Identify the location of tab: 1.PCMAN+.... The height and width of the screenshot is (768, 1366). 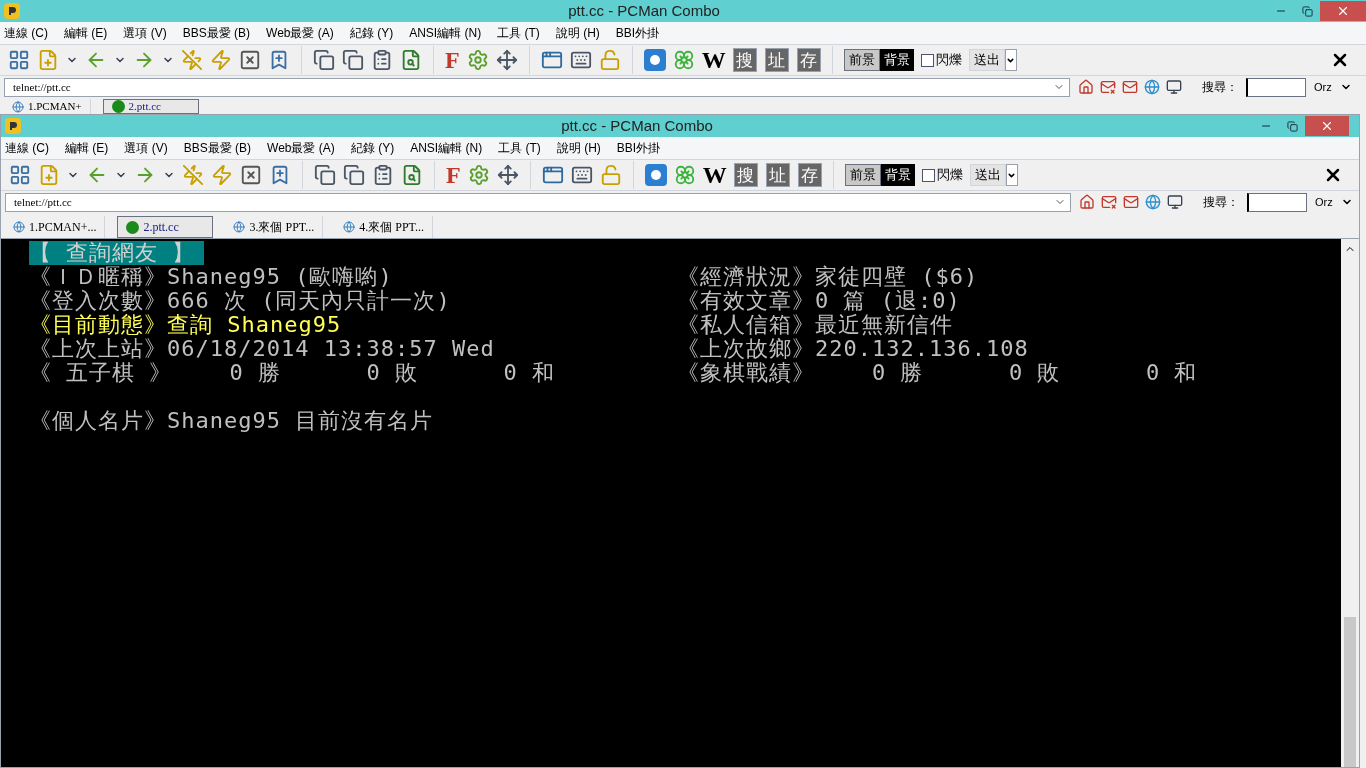
(55, 227).